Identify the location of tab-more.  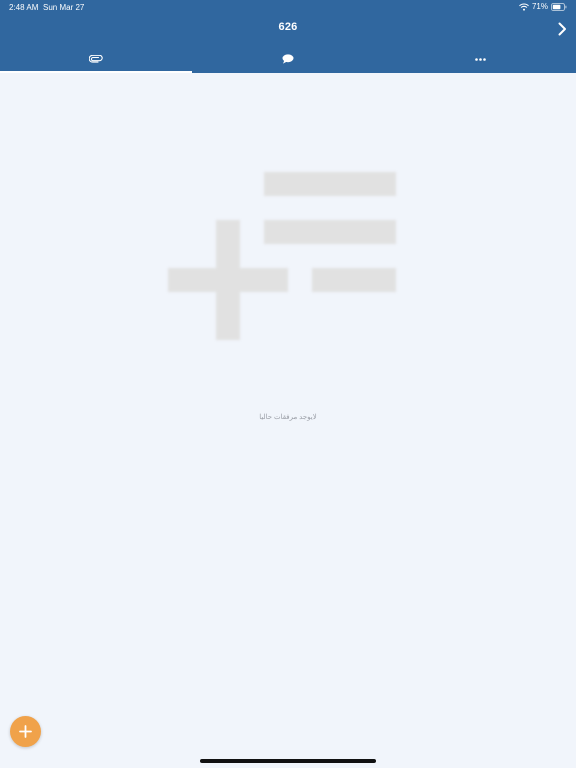
(480, 59).